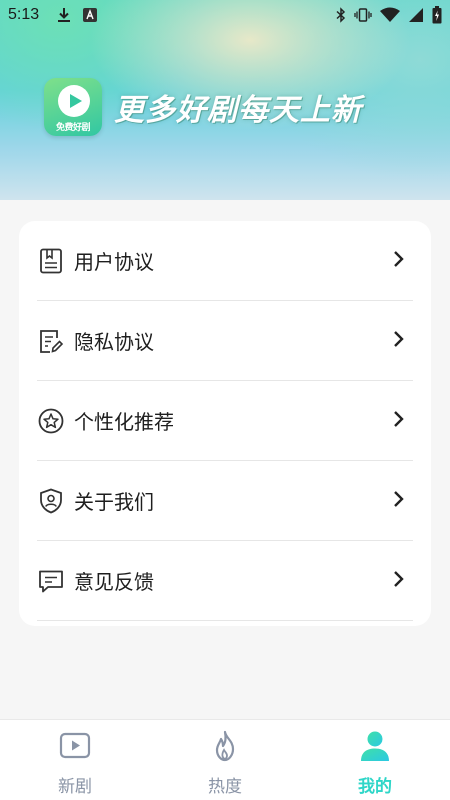  Describe the element at coordinates (75, 746) in the screenshot. I see `play-icon` at that location.